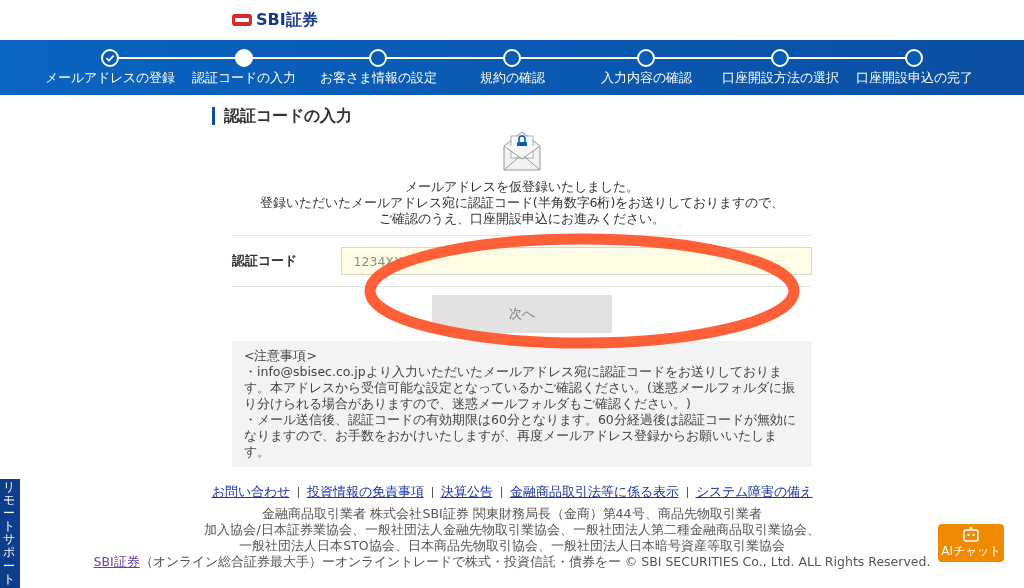  Describe the element at coordinates (522, 150) in the screenshot. I see `envelope-lock-icon` at that location.